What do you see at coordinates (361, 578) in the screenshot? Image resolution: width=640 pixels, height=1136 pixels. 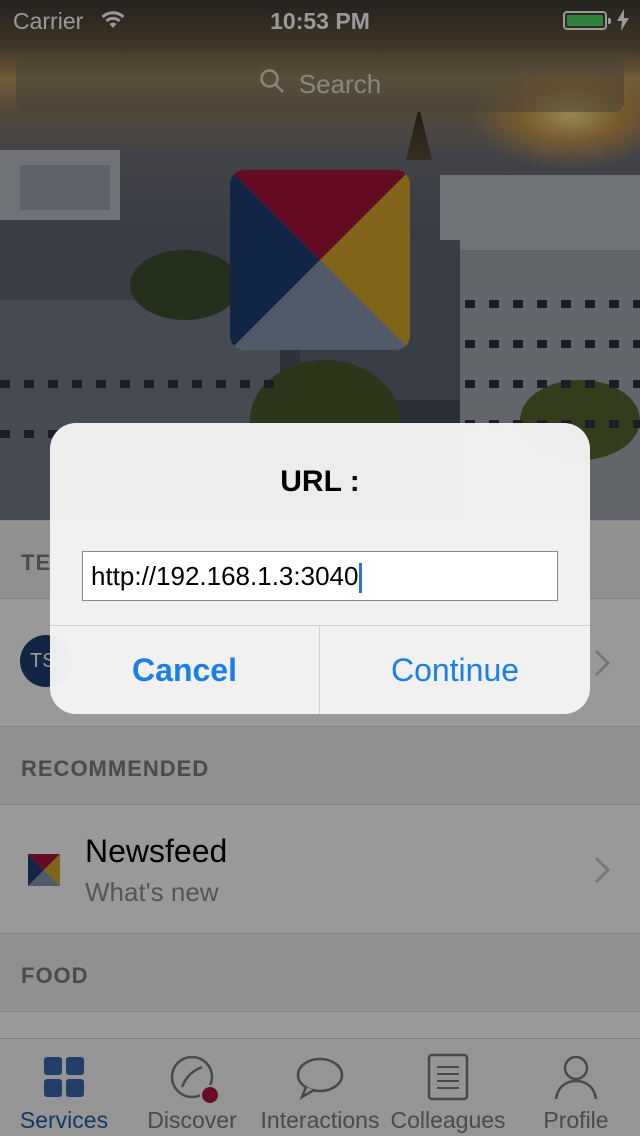 I see `text-caret` at bounding box center [361, 578].